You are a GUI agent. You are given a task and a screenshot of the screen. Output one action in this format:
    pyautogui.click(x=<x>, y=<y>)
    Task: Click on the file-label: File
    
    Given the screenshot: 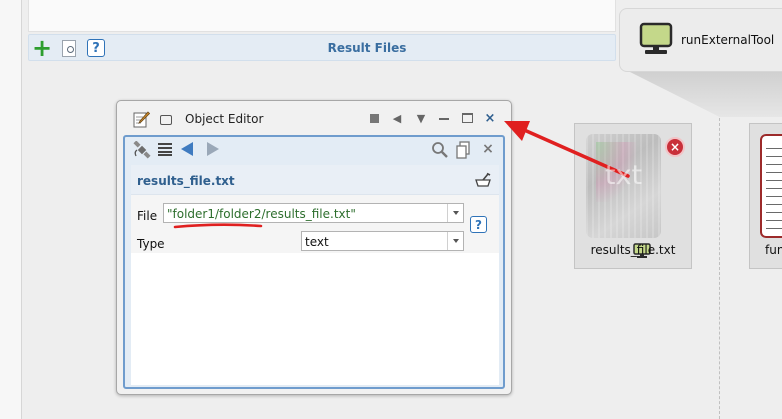 What is the action you would take?
    pyautogui.click(x=147, y=216)
    